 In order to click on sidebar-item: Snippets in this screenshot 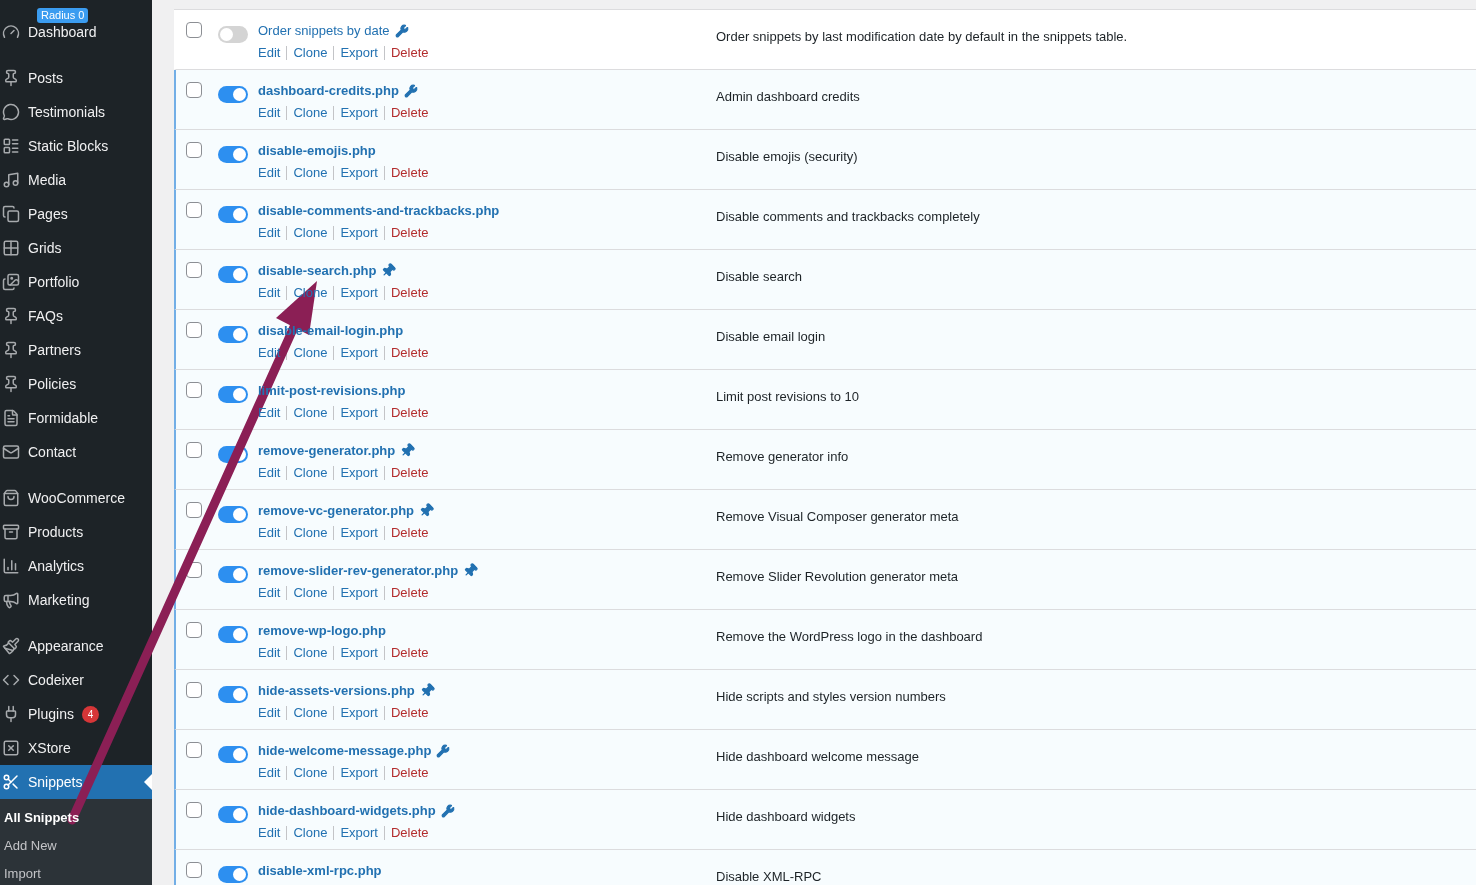, I will do `click(76, 782)`.